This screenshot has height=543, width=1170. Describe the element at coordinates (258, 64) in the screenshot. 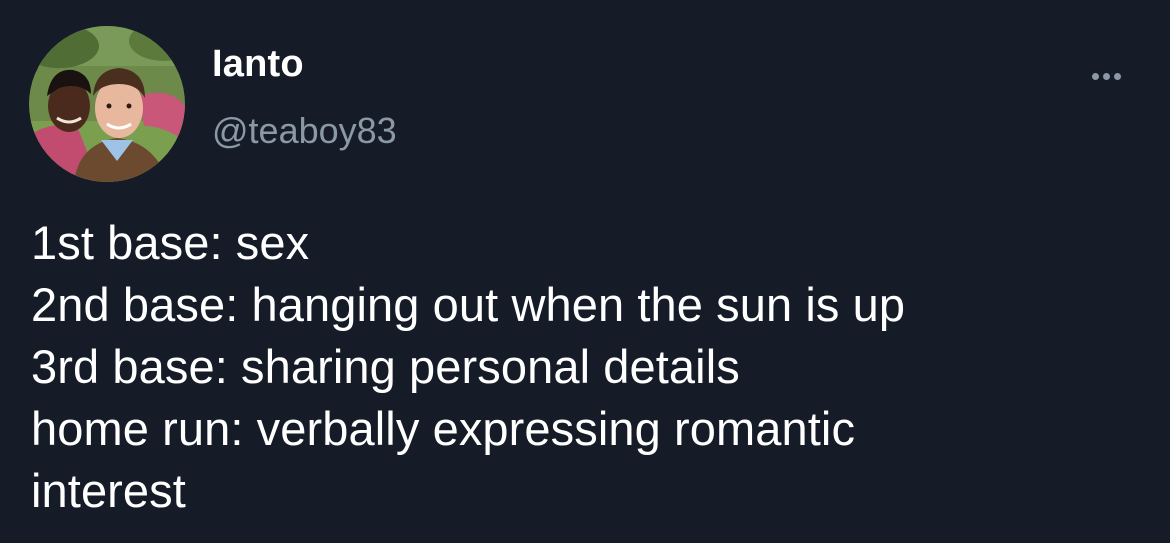

I see `display-name: Ianto` at that location.